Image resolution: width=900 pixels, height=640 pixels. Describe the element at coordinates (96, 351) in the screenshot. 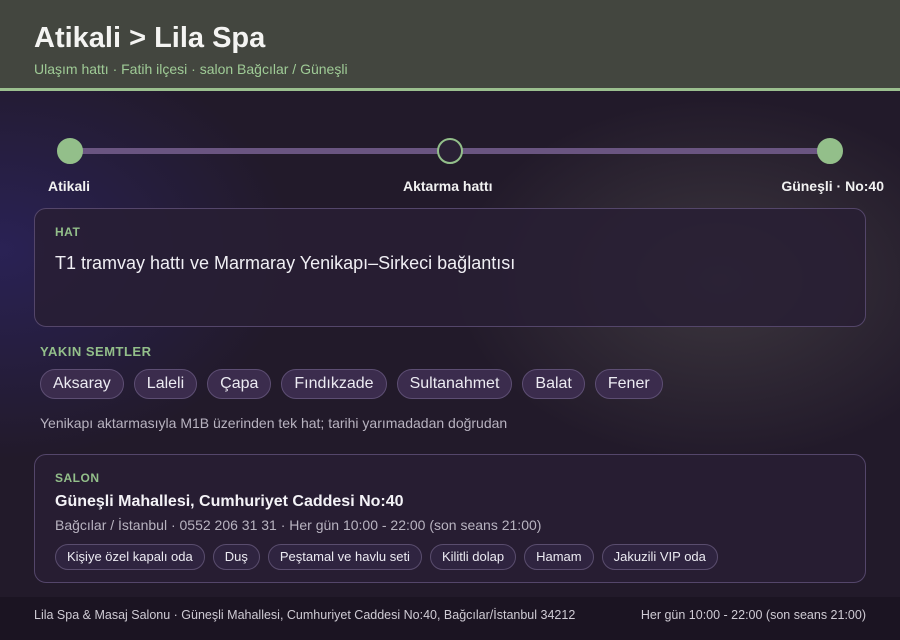

I see `nearby-districts-title: YAKIN SEMTLER` at that location.